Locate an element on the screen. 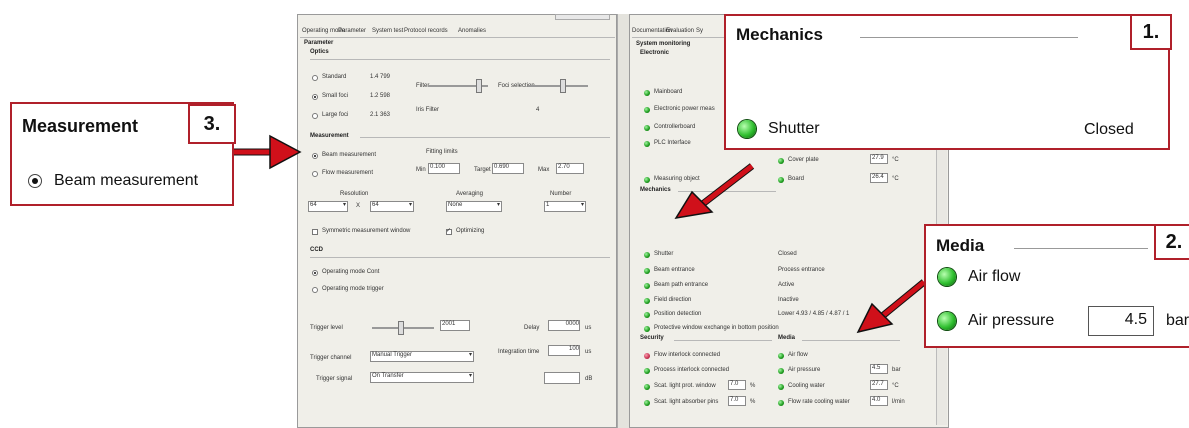  optimizing-check-mark: ✓ is located at coordinates (449, 231).